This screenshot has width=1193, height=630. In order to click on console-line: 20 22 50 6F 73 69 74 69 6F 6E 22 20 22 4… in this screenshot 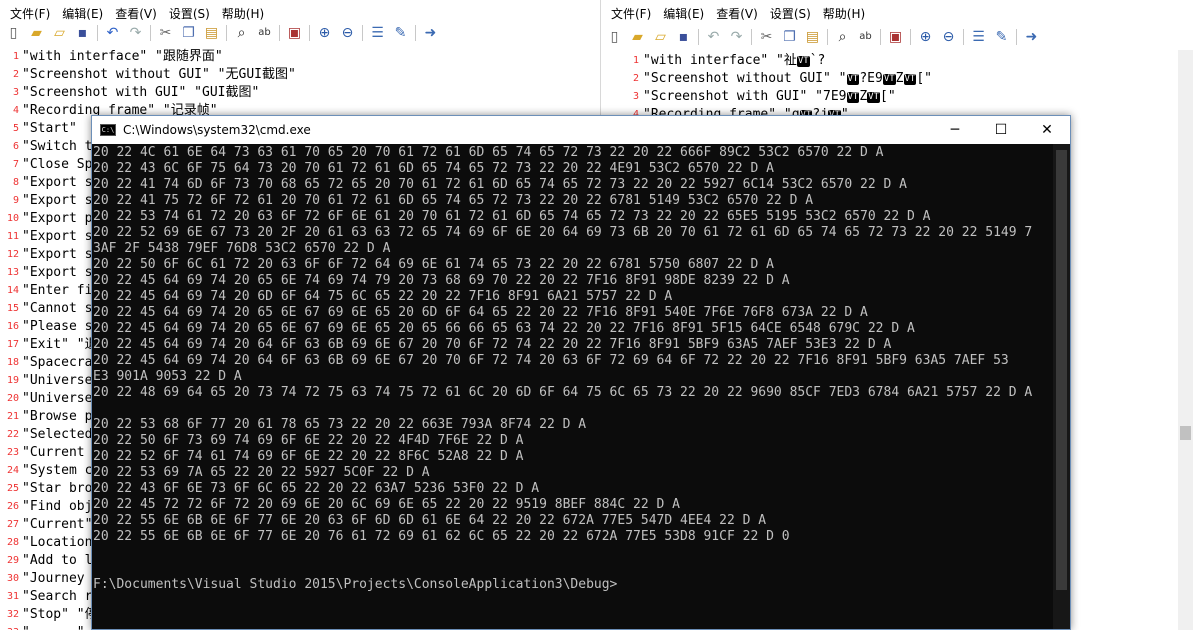, I will do `click(308, 440)`.